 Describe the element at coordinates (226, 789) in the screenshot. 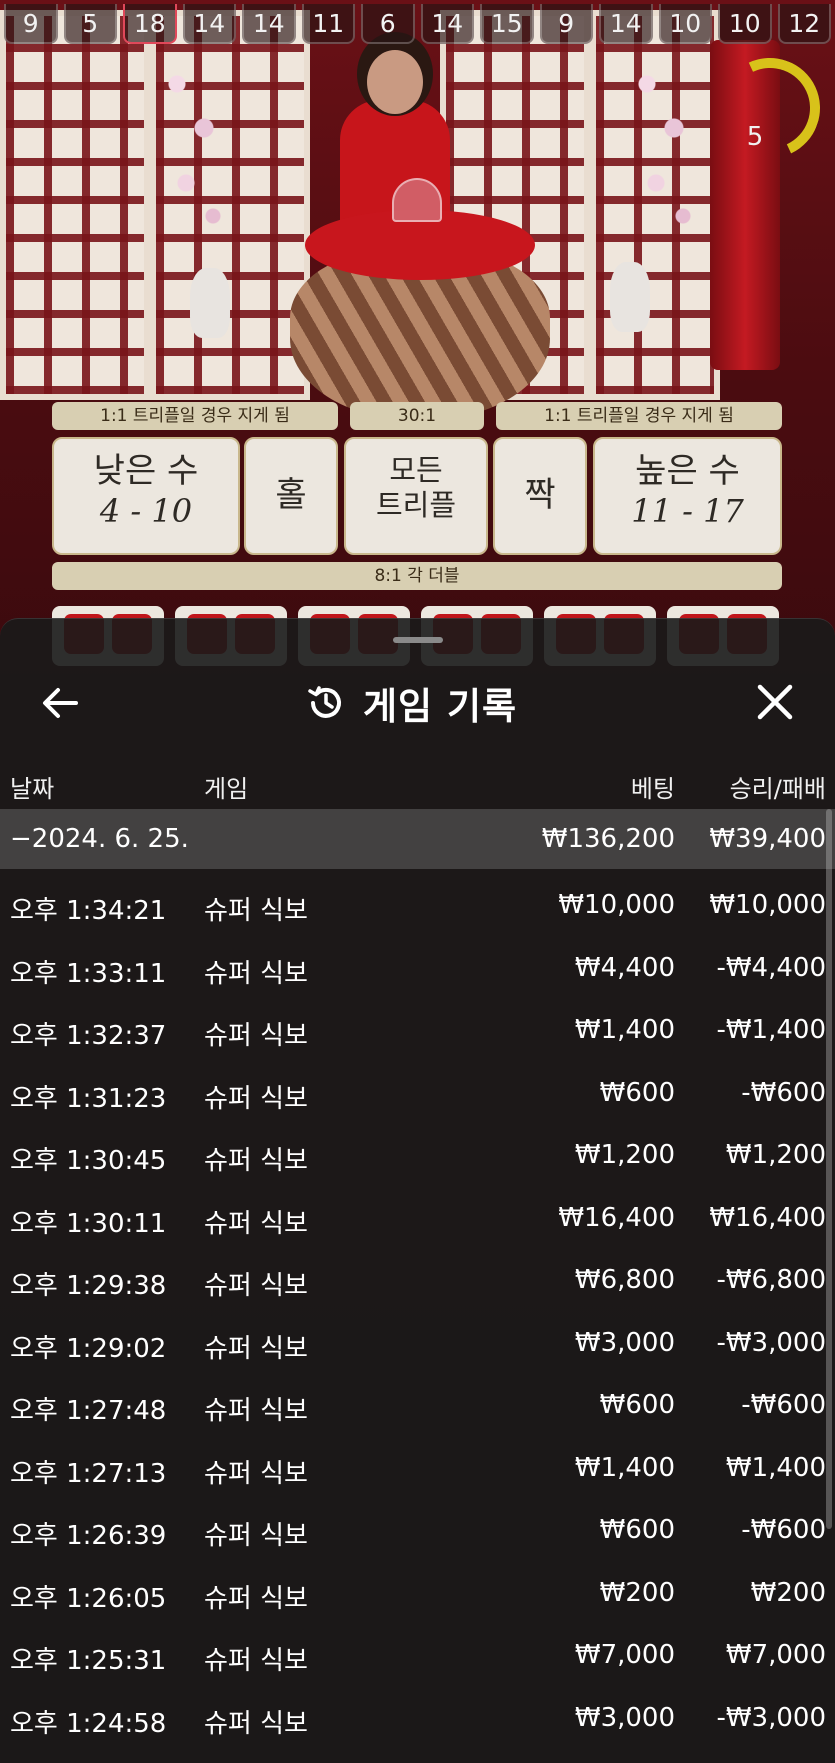

I see `column-game: 게임` at that location.